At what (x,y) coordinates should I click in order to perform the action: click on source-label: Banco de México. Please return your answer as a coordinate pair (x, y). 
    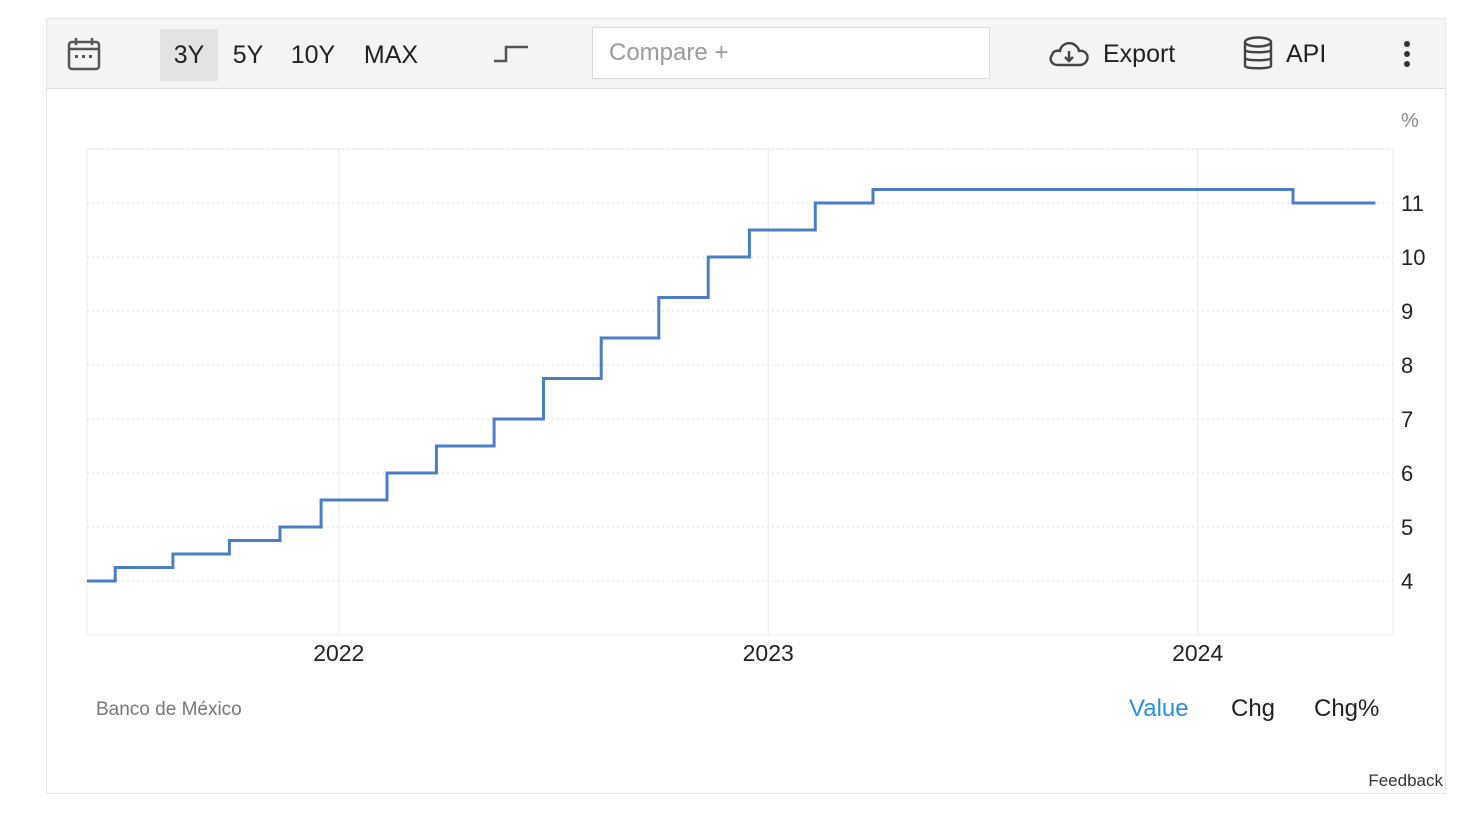
    Looking at the image, I should click on (169, 709).